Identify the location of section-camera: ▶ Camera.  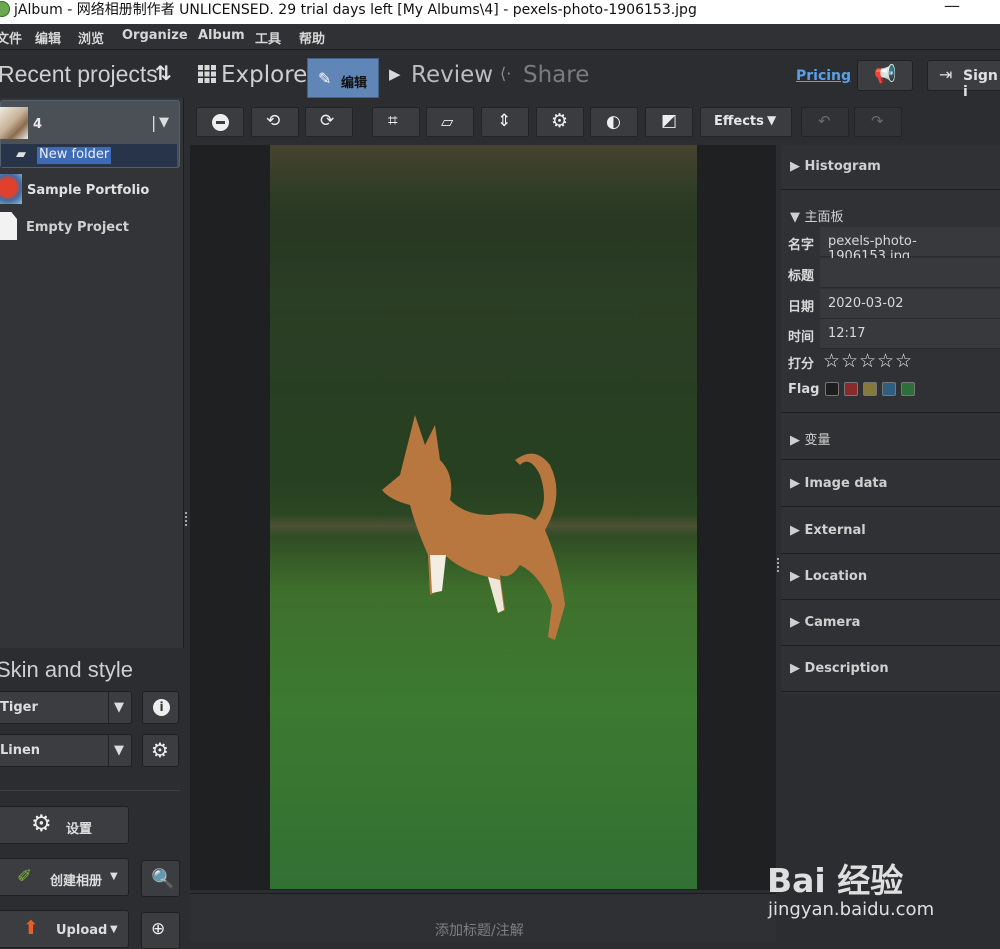
(890, 623).